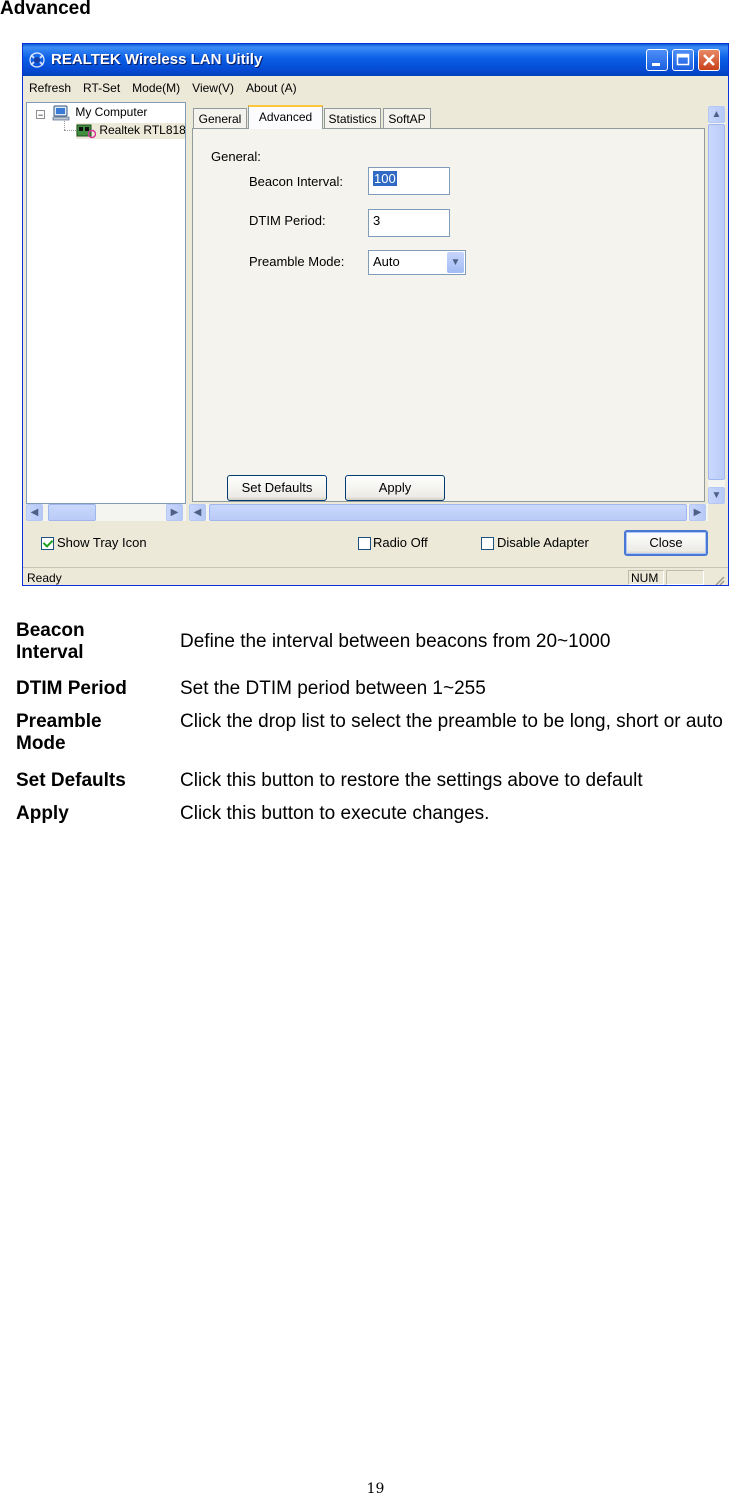 The image size is (751, 1497). Describe the element at coordinates (375, 1489) in the screenshot. I see `page-number: 19` at that location.